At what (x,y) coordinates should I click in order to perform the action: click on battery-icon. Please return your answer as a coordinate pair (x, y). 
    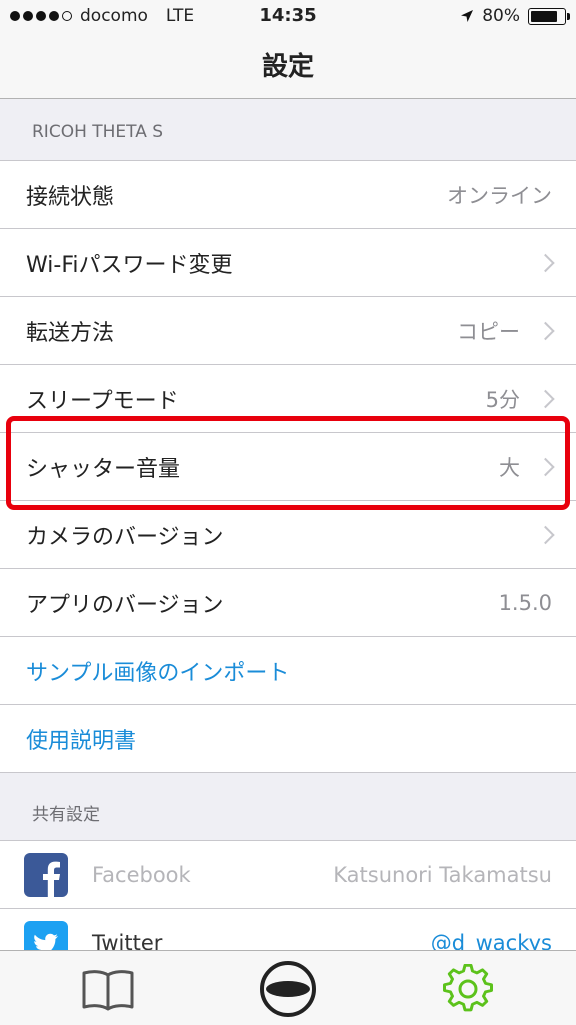
    Looking at the image, I should click on (549, 16).